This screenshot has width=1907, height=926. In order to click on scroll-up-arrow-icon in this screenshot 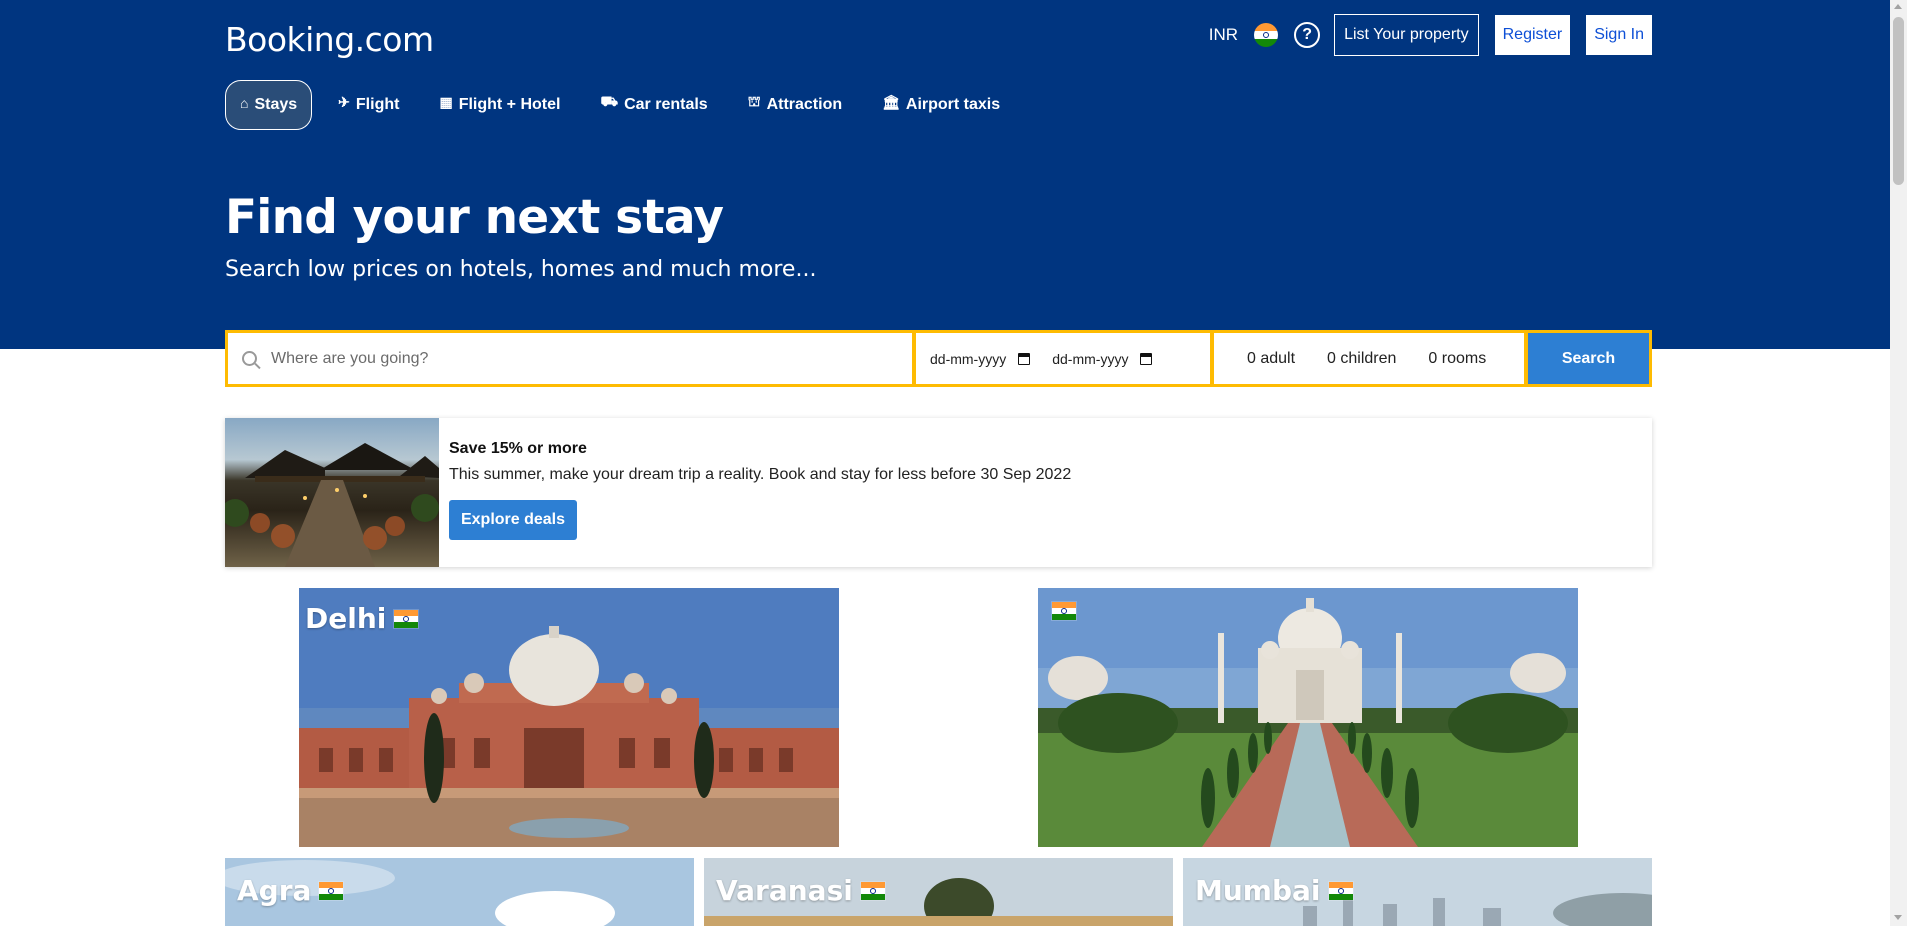, I will do `click(1898, 6)`.